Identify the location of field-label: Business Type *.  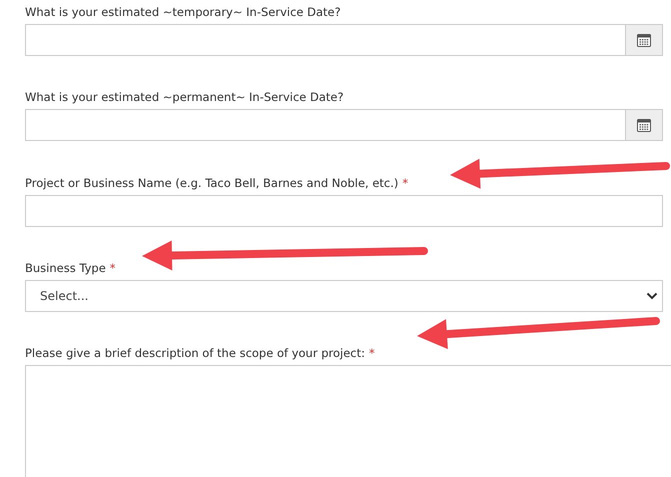
(71, 268).